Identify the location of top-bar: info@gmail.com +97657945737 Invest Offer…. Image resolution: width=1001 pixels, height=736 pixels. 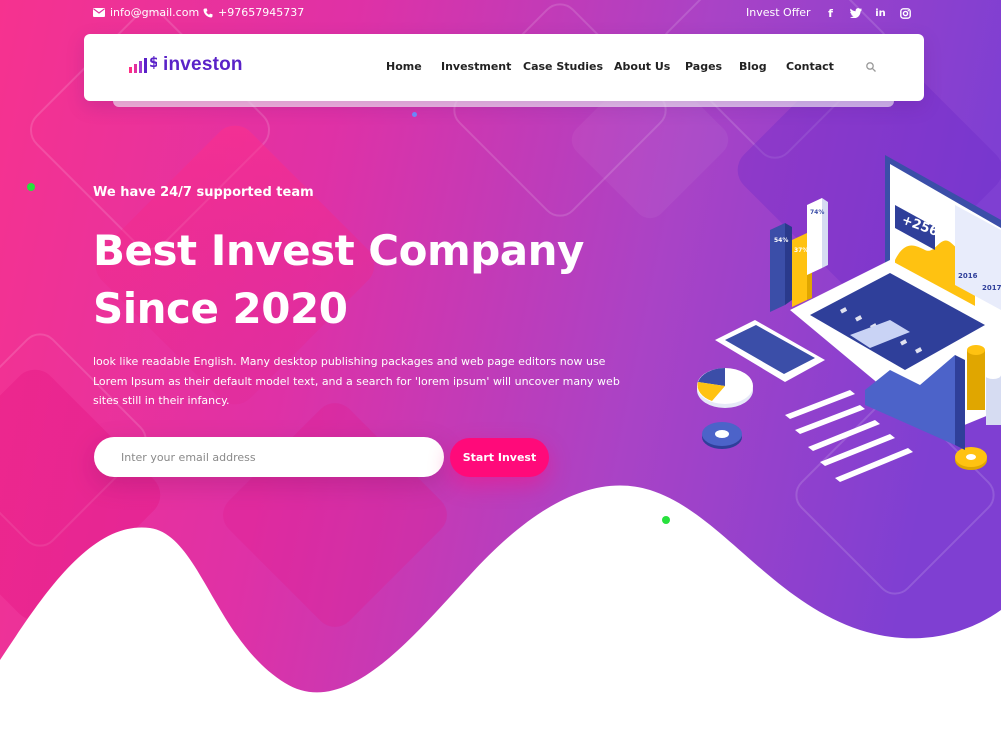
(502, 15).